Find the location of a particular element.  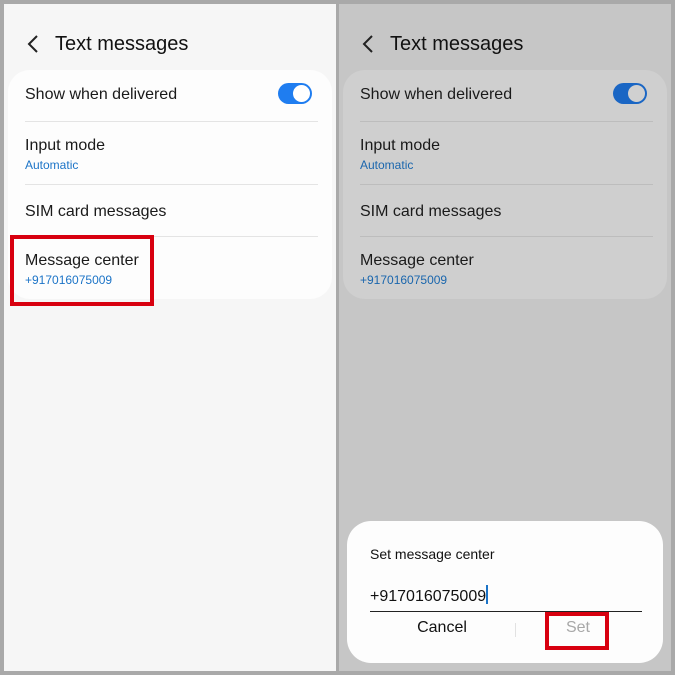

message-center-label: Message center is located at coordinates (417, 260).